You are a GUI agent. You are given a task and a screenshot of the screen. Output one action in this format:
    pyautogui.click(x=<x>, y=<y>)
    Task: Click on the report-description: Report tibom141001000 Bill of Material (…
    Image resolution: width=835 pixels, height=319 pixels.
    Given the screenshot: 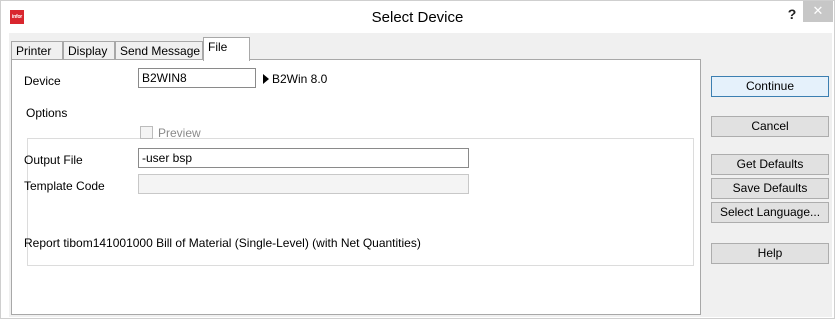 What is the action you would take?
    pyautogui.click(x=222, y=243)
    